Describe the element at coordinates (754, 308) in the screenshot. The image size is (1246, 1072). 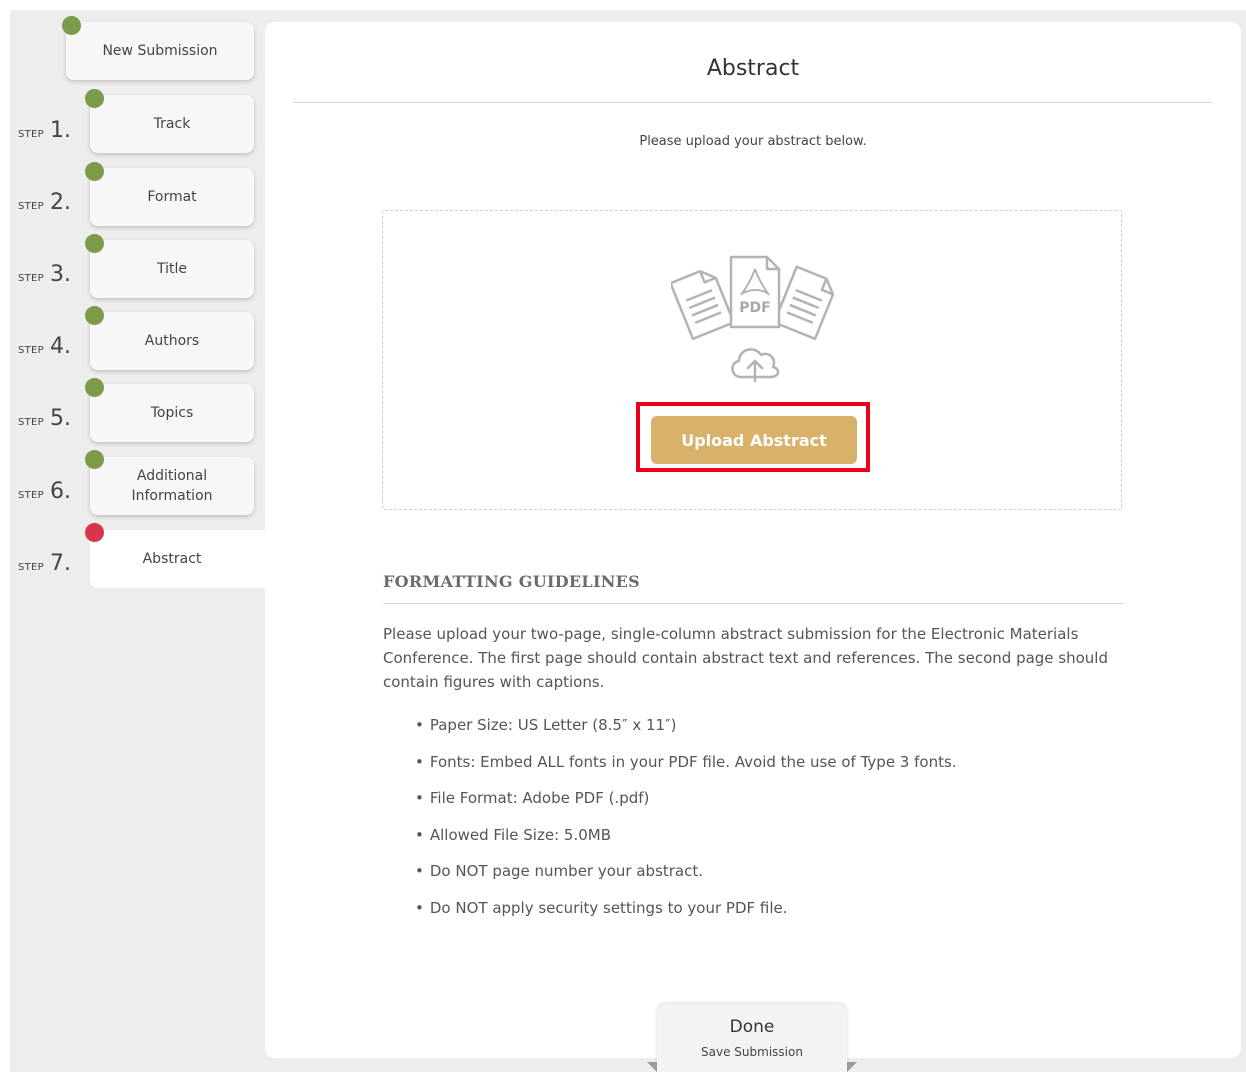
I see `pdf-label: PDF` at that location.